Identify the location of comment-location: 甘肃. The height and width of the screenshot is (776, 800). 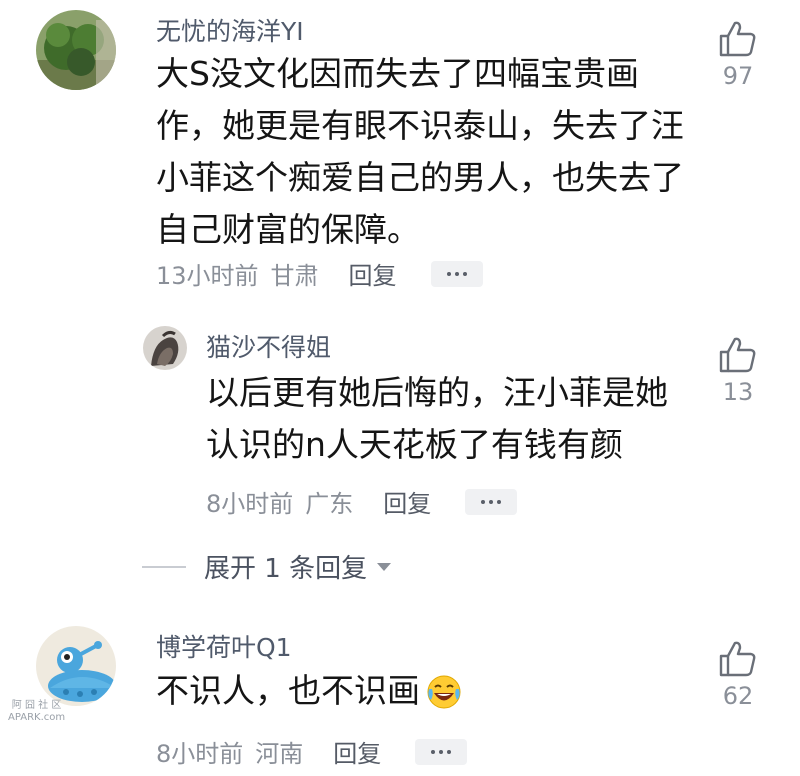
(294, 276).